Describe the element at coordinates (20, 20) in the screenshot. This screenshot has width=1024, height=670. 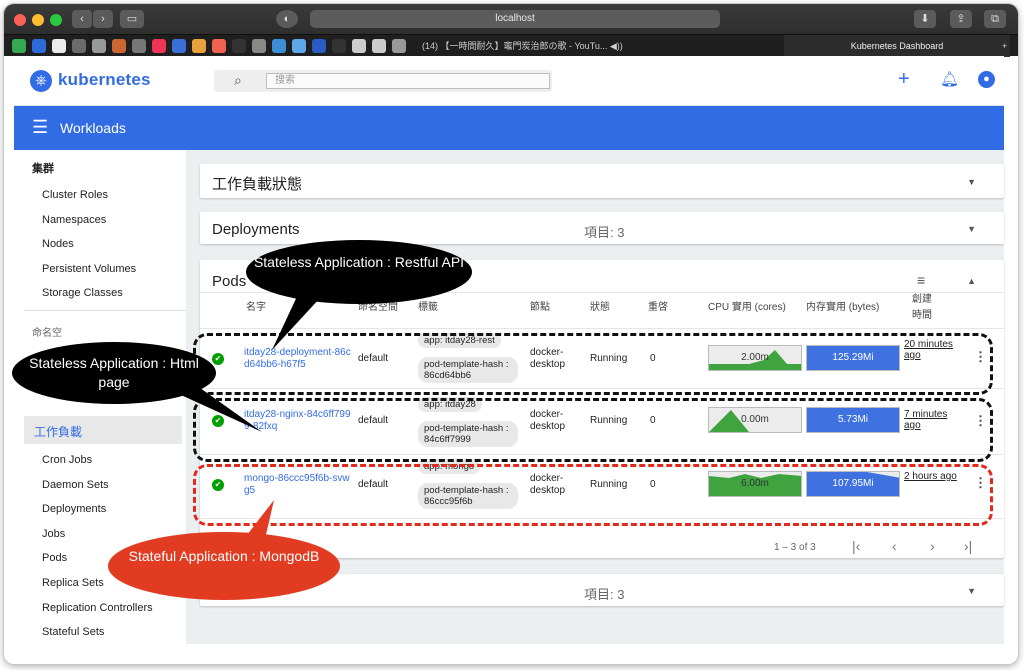
I see `close-window-button` at that location.